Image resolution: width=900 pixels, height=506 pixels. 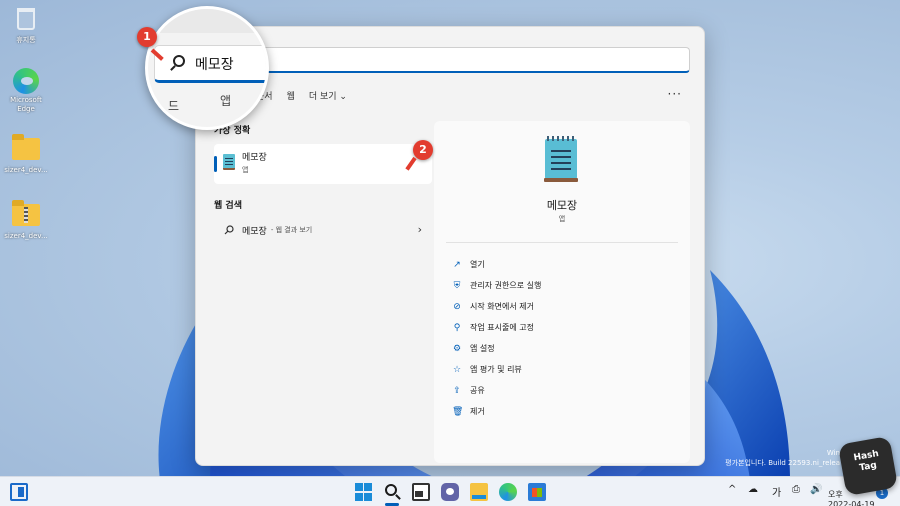 I want to click on step-badge-1: 1, so click(x=147, y=37).